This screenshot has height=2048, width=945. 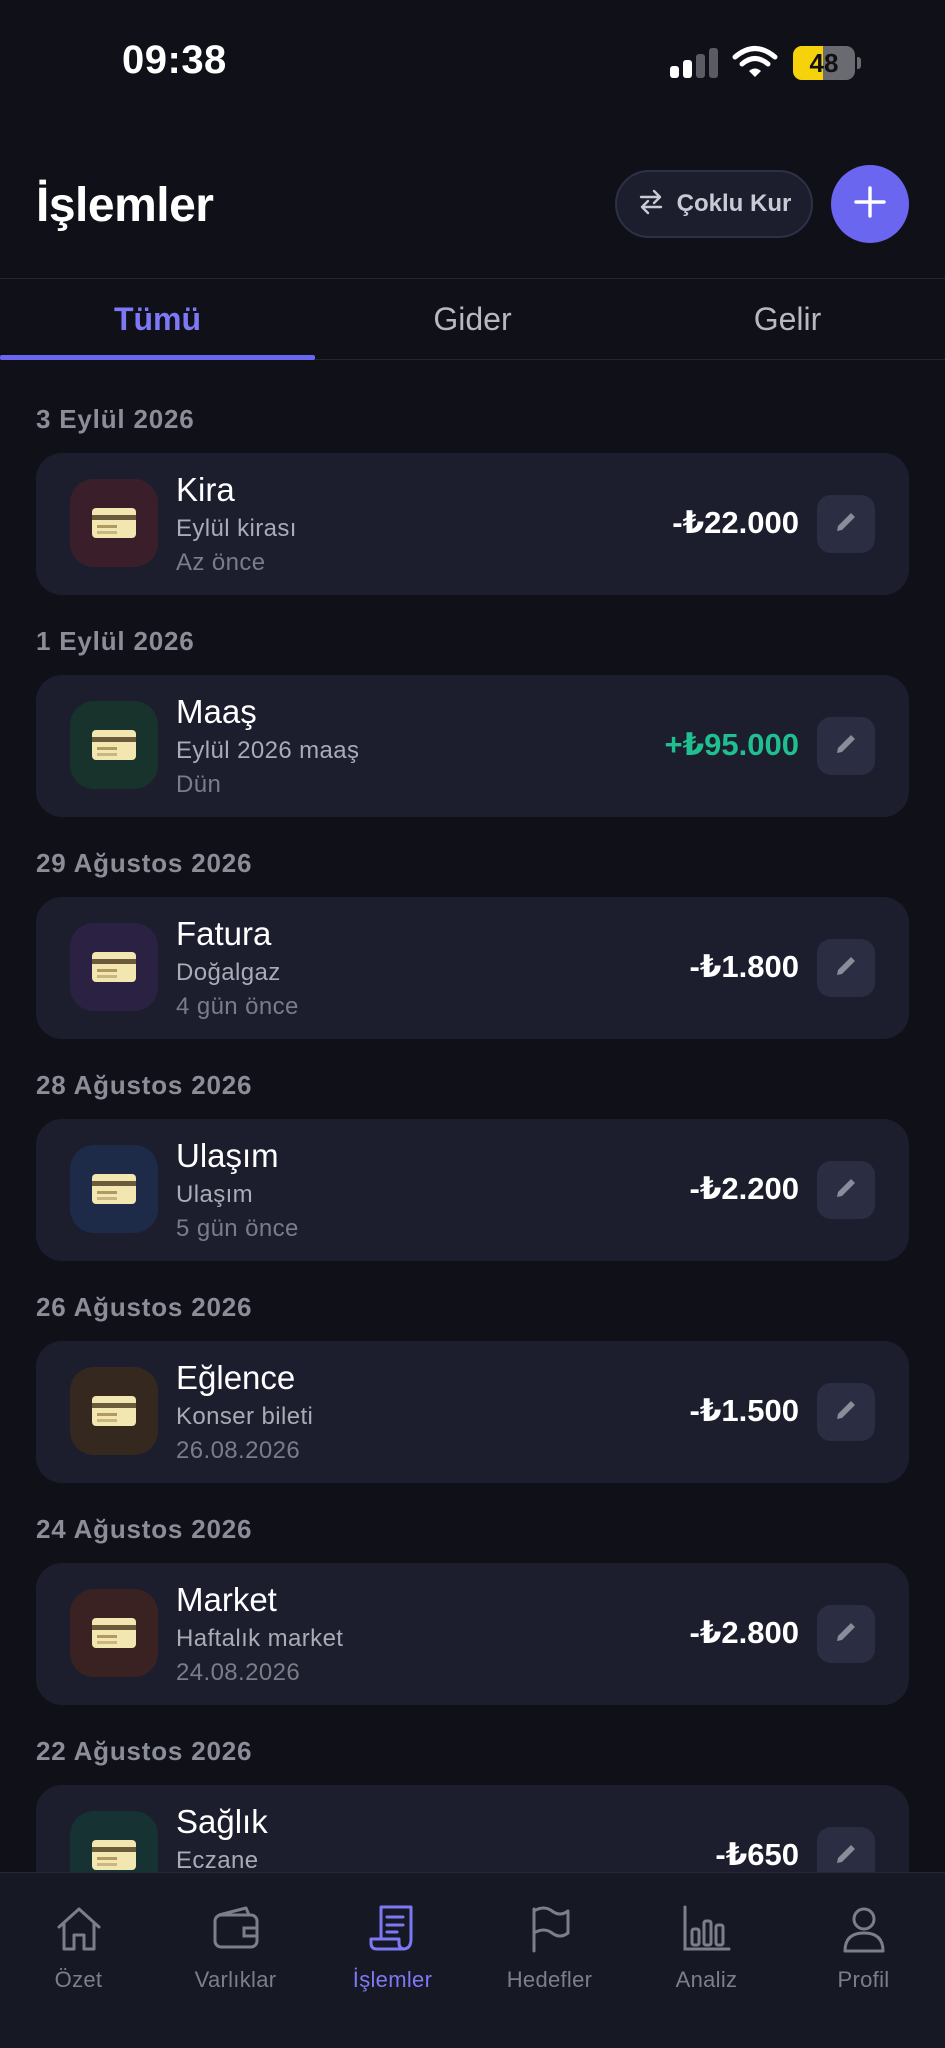 What do you see at coordinates (744, 1632) in the screenshot?
I see `transaction-amount: -₺2.800` at bounding box center [744, 1632].